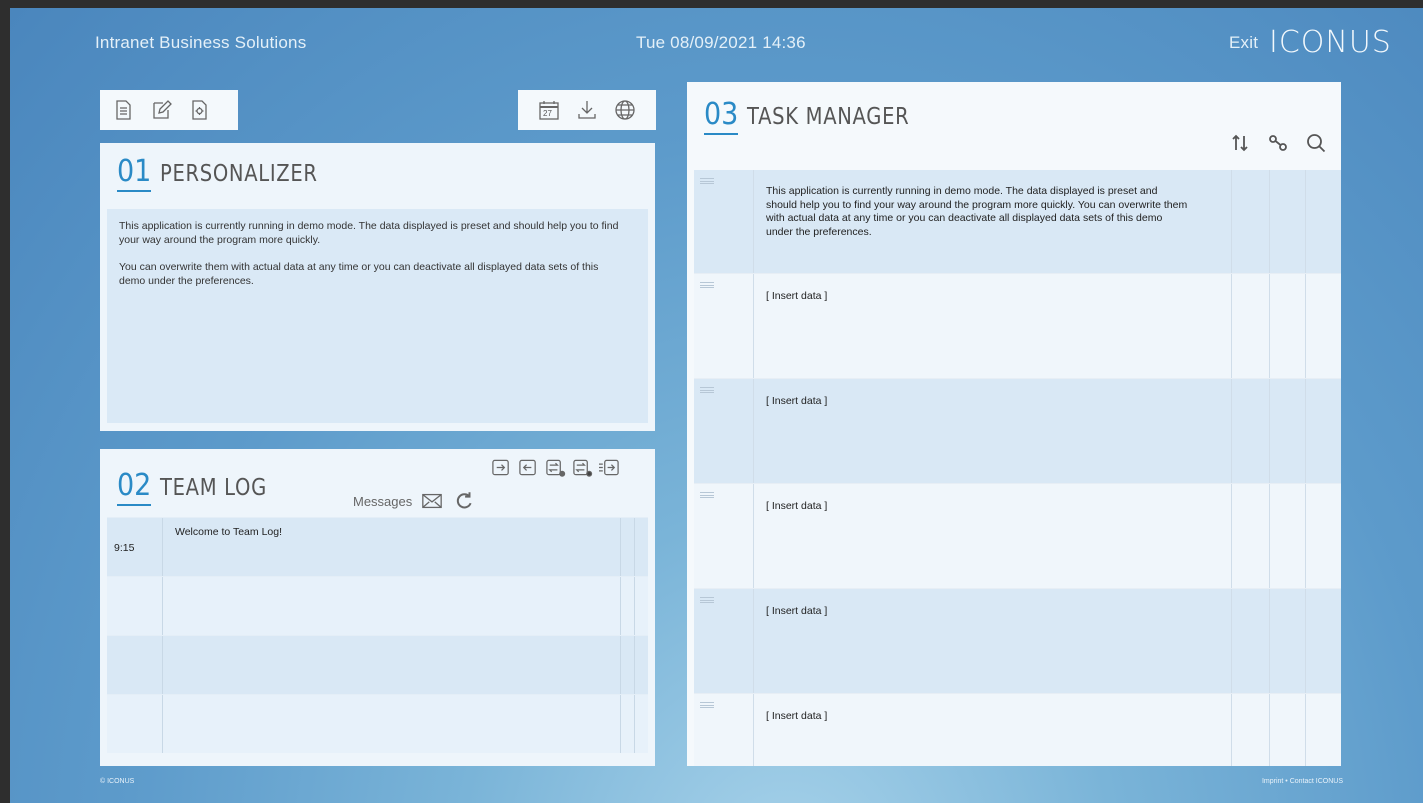 The width and height of the screenshot is (1423, 803). Describe the element at coordinates (199, 110) in the screenshot. I see `settings-document-icon` at that location.